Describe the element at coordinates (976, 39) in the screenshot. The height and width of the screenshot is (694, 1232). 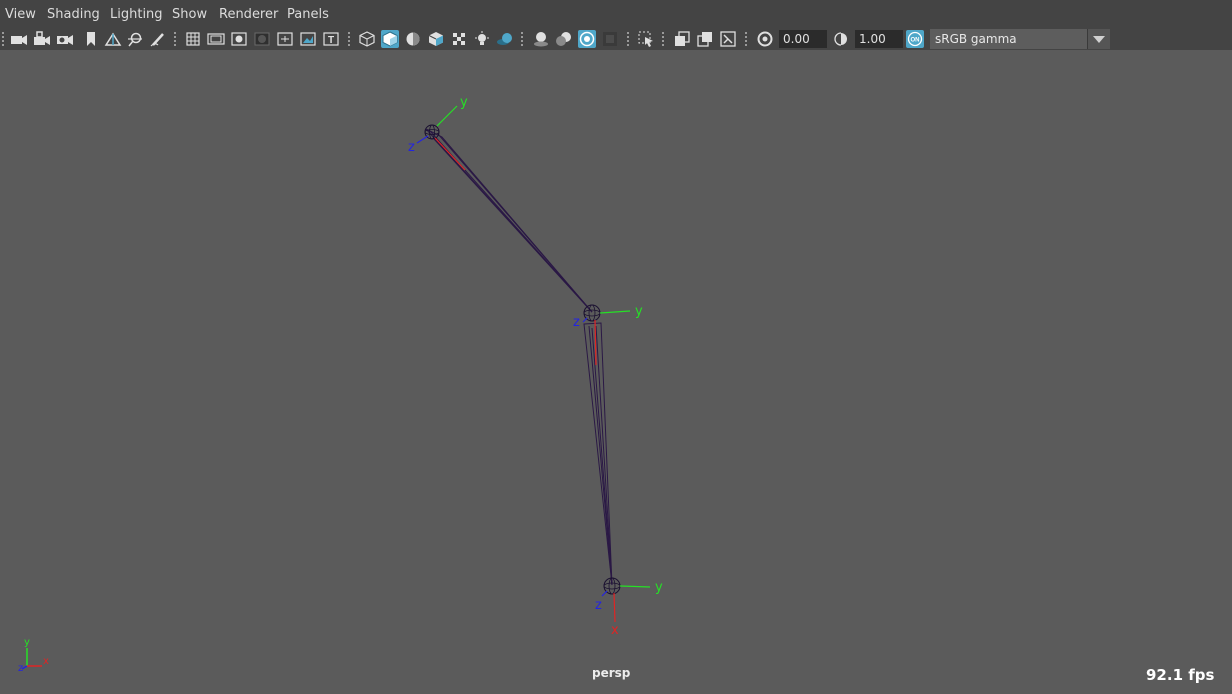
I see `view-transform-value: sRGB gamma` at that location.